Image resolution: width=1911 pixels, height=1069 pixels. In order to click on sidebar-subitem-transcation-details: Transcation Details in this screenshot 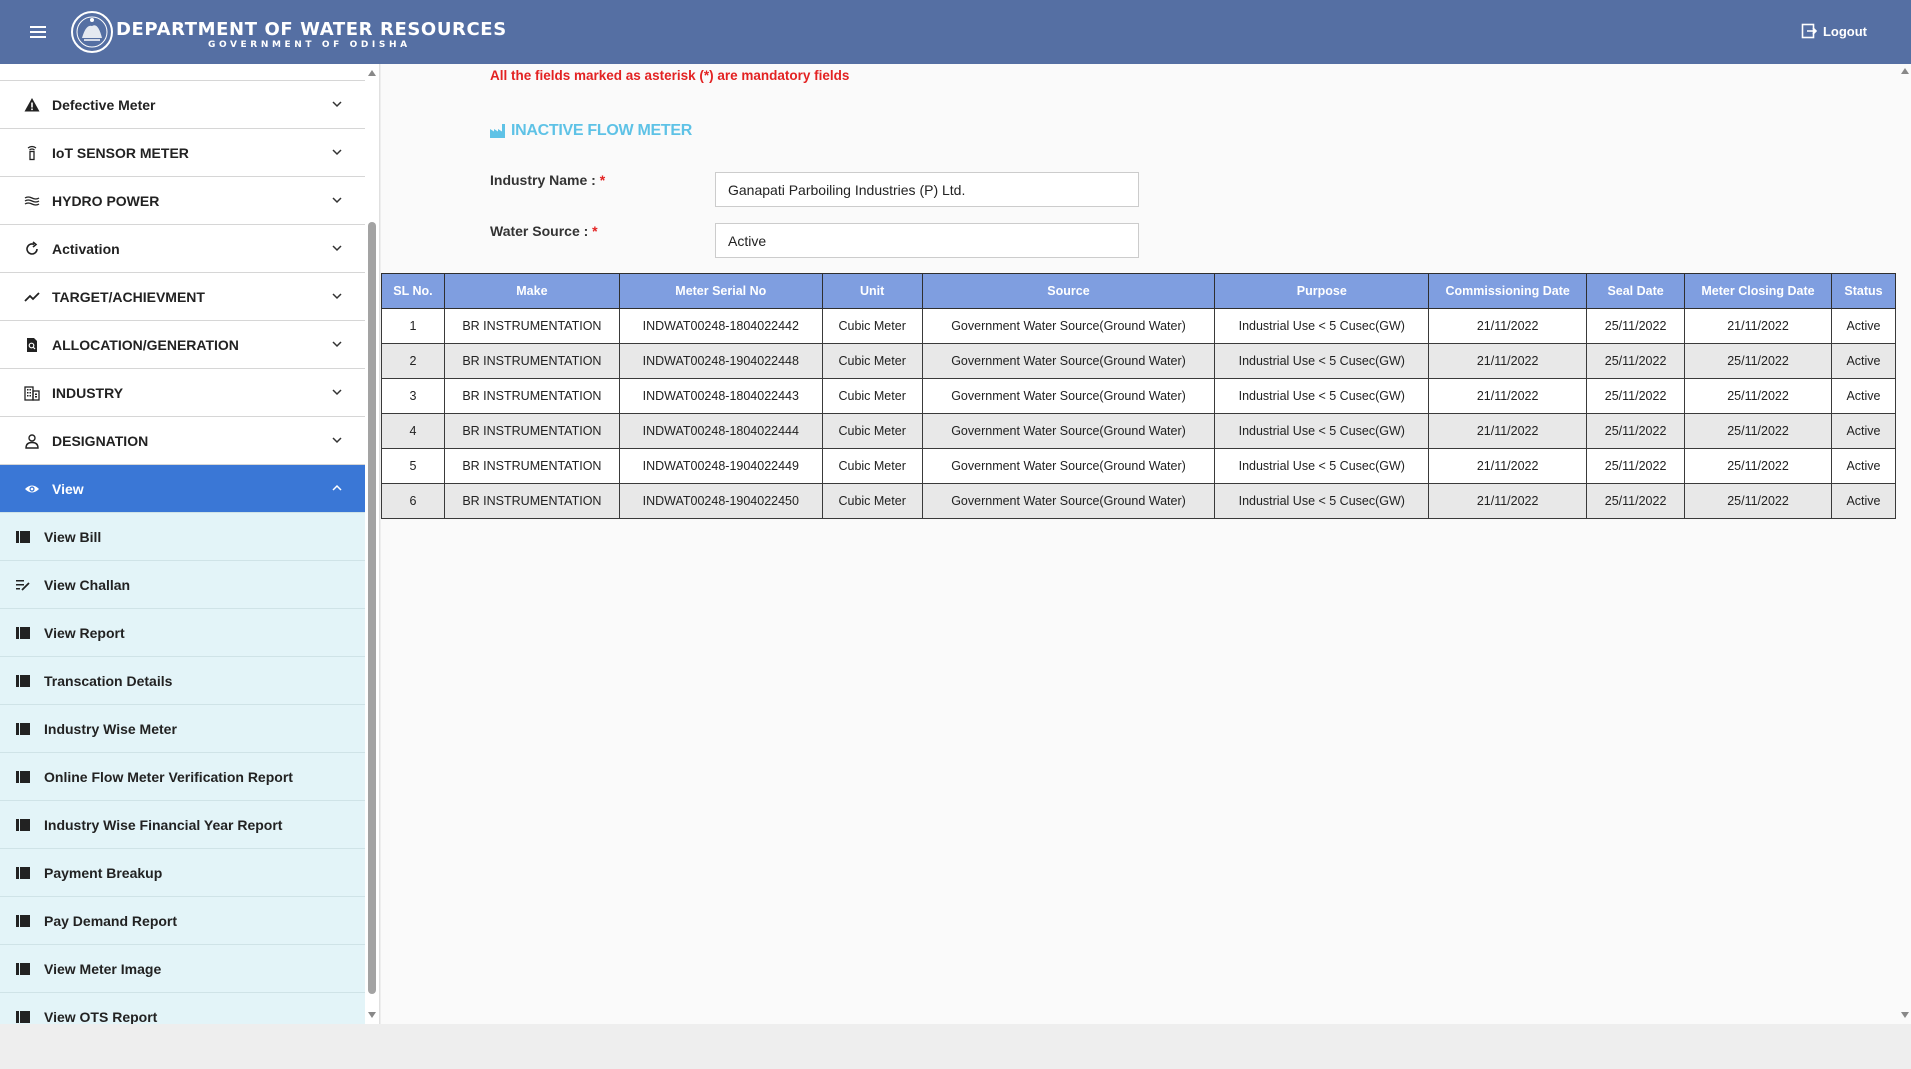, I will do `click(182, 680)`.